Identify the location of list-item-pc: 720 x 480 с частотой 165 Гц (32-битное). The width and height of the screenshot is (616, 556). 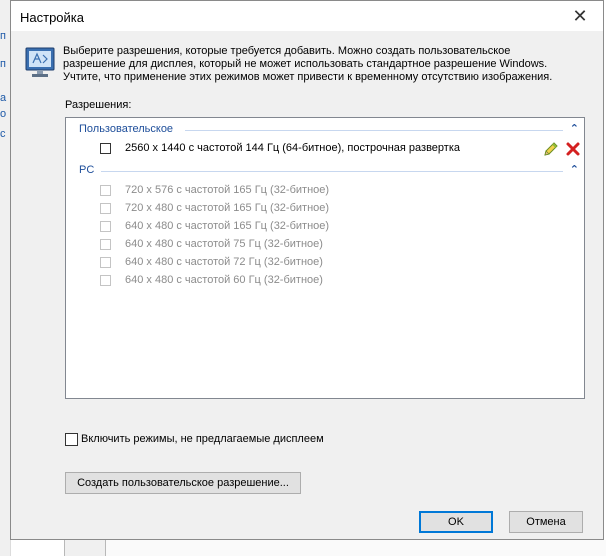
(335, 209).